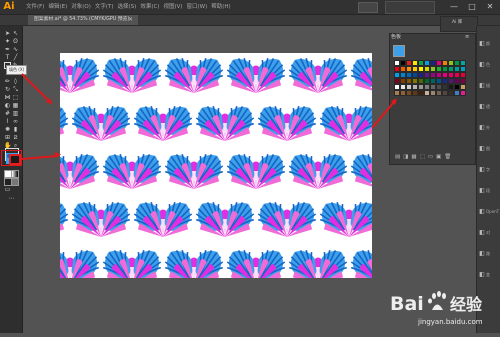  Describe the element at coordinates (482, 86) in the screenshot. I see `dock-panel-icon-2: ◧` at that location.